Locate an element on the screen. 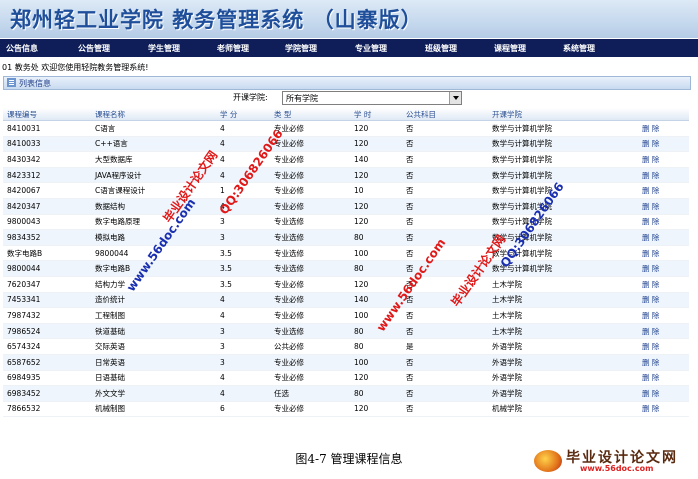 Image resolution: width=698 pixels, height=479 pixels. college-filter-select: 所有学院 is located at coordinates (372, 98).